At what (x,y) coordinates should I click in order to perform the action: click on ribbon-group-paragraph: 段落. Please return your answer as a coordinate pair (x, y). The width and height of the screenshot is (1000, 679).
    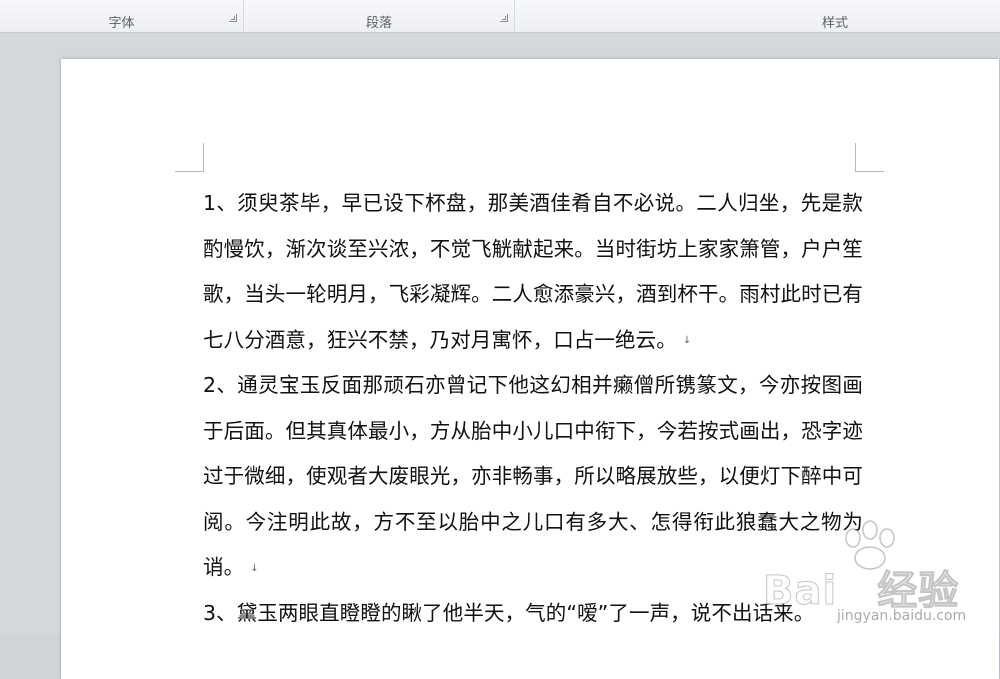
    Looking at the image, I should click on (379, 16).